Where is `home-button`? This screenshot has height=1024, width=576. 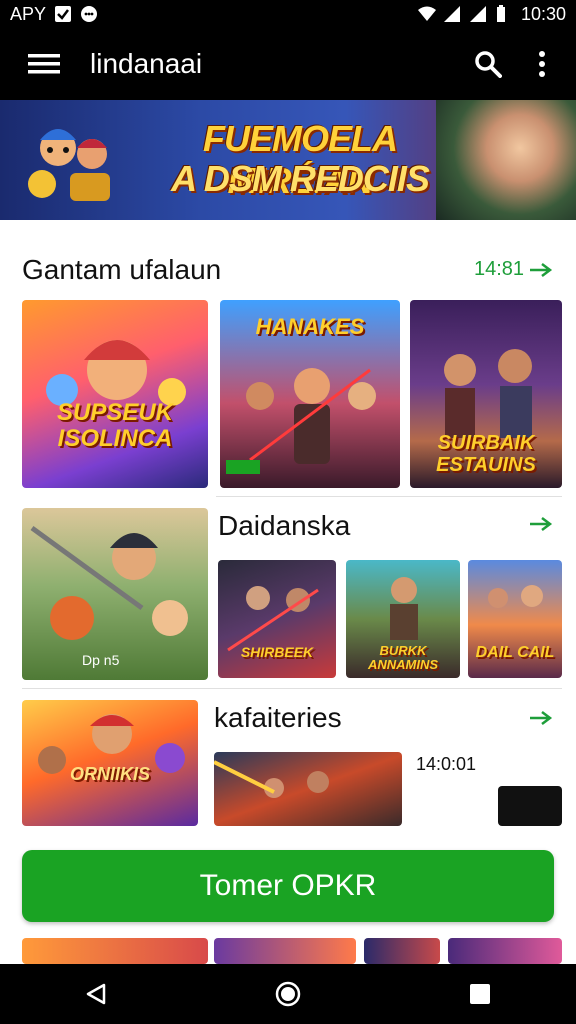 home-button is located at coordinates (288, 994).